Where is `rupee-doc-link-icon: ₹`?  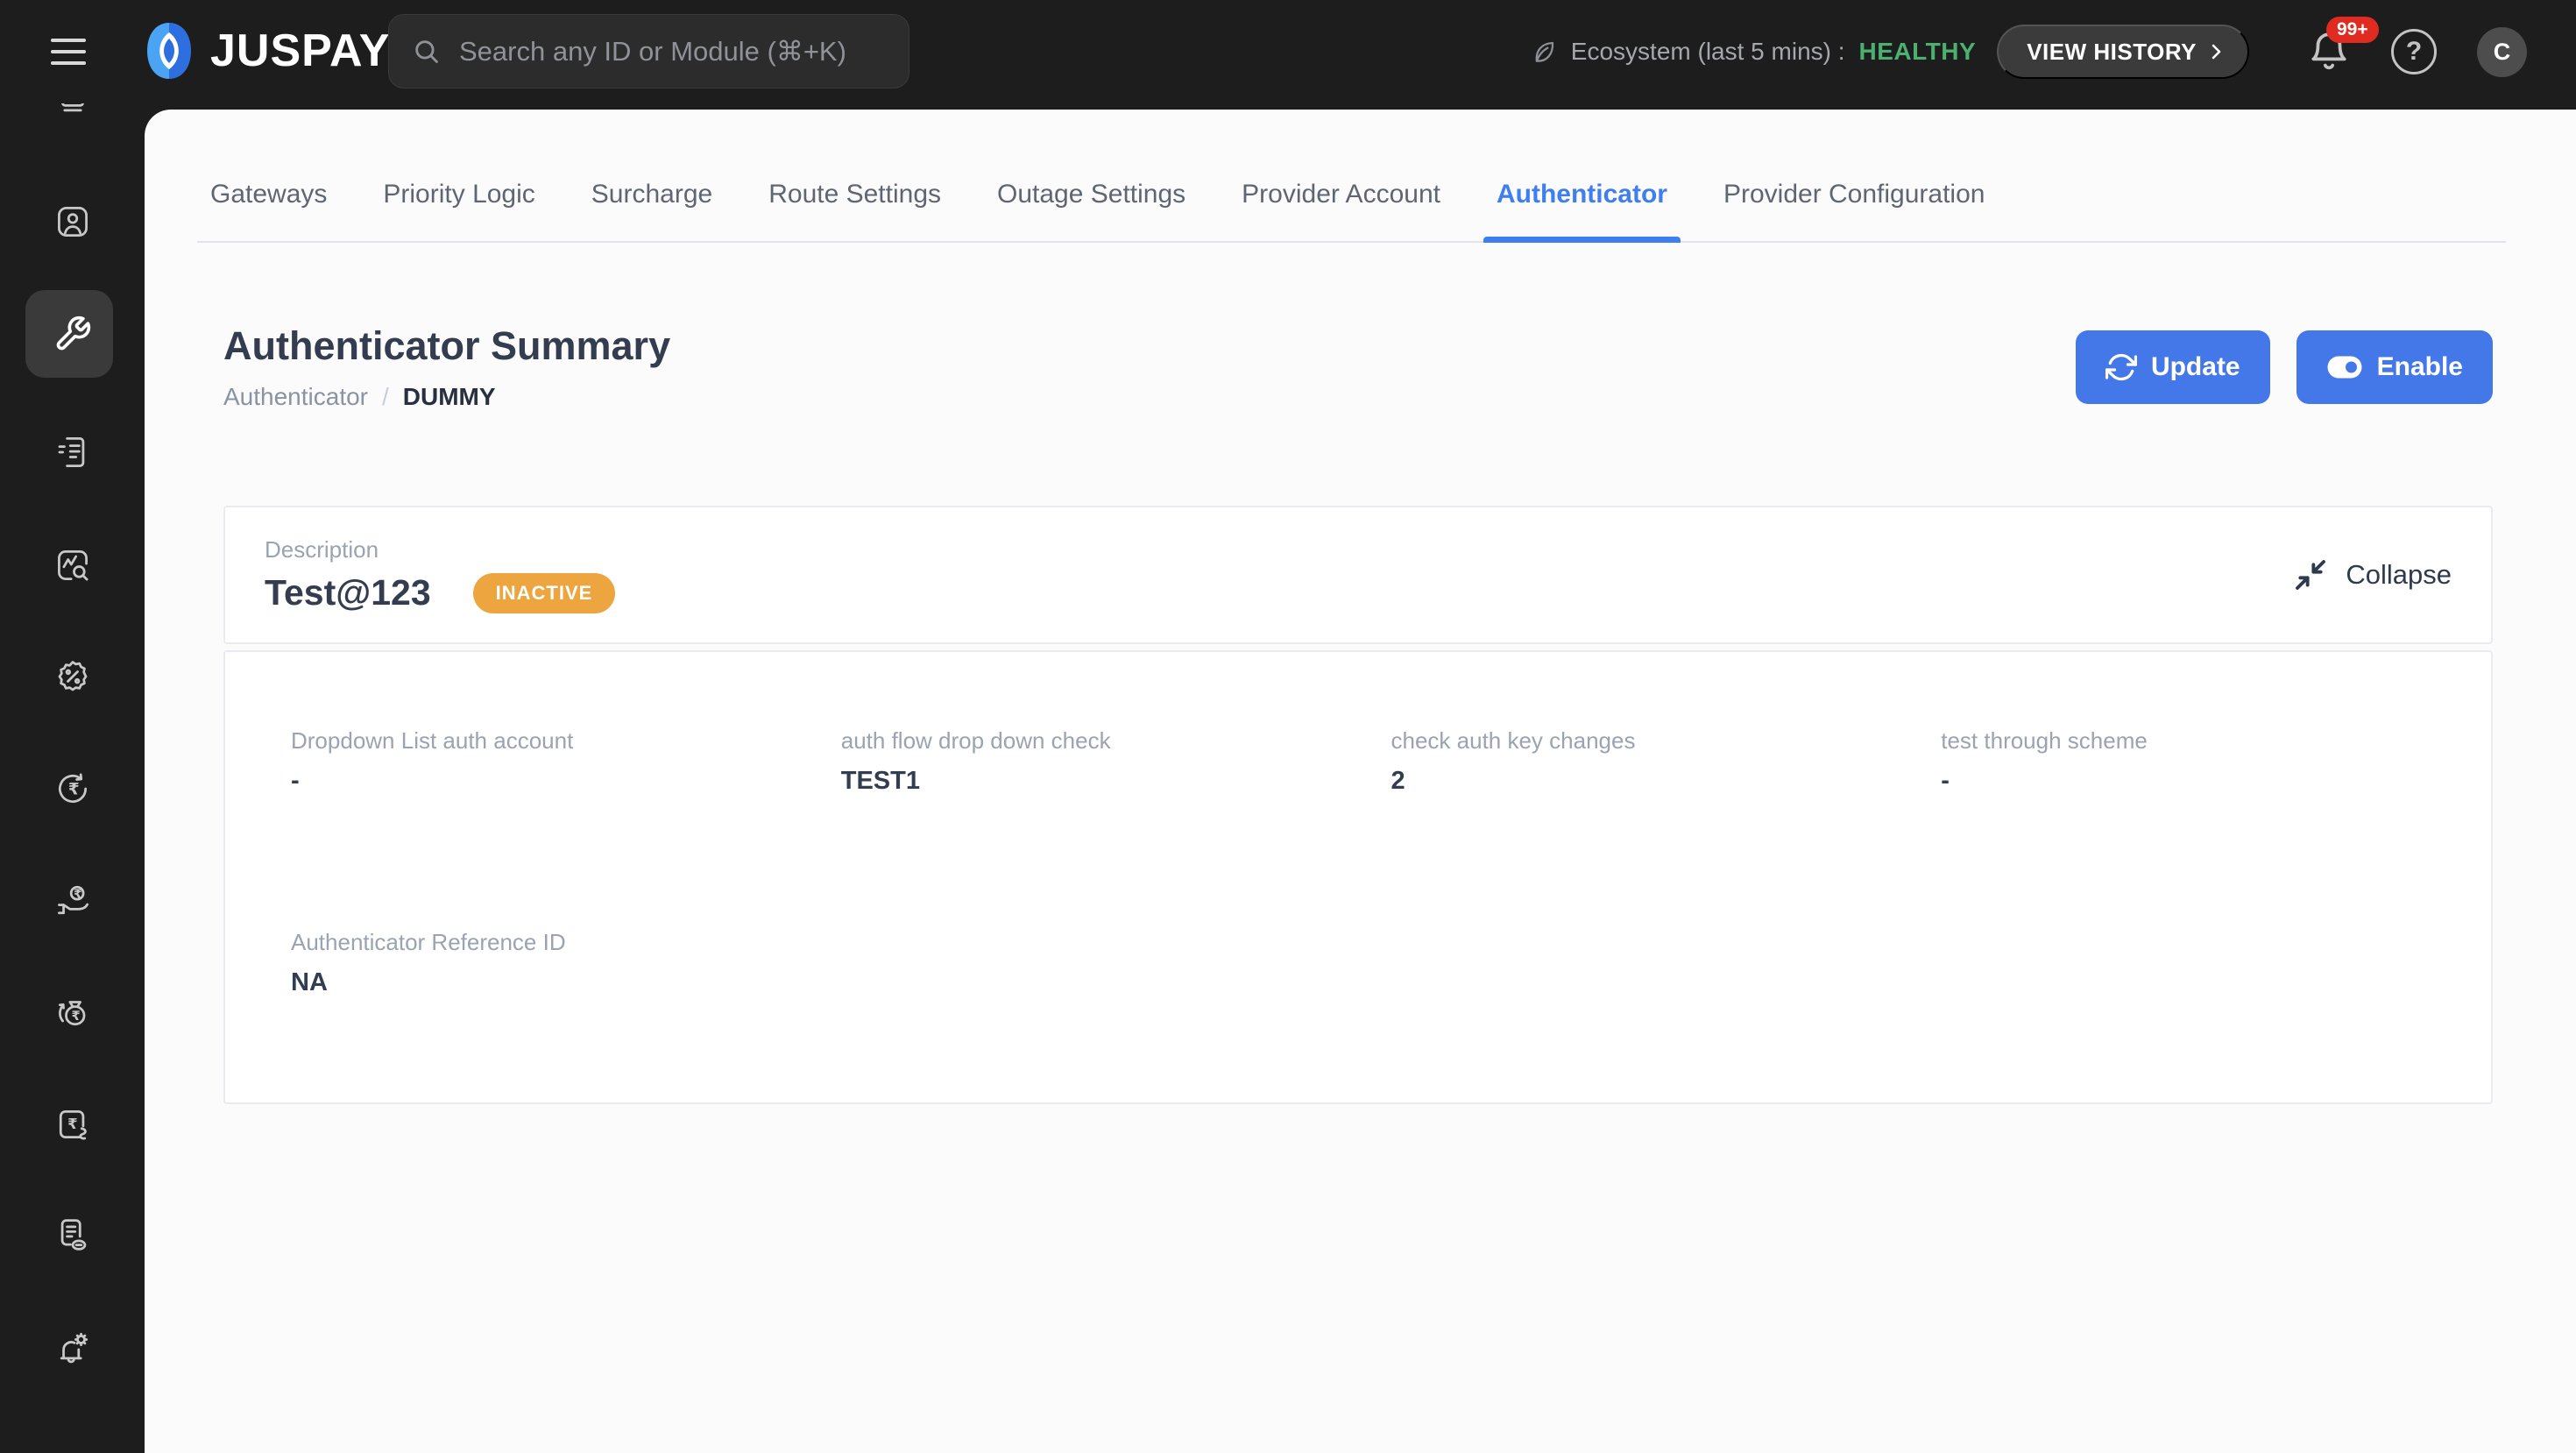 rupee-doc-link-icon: ₹ is located at coordinates (73, 1124).